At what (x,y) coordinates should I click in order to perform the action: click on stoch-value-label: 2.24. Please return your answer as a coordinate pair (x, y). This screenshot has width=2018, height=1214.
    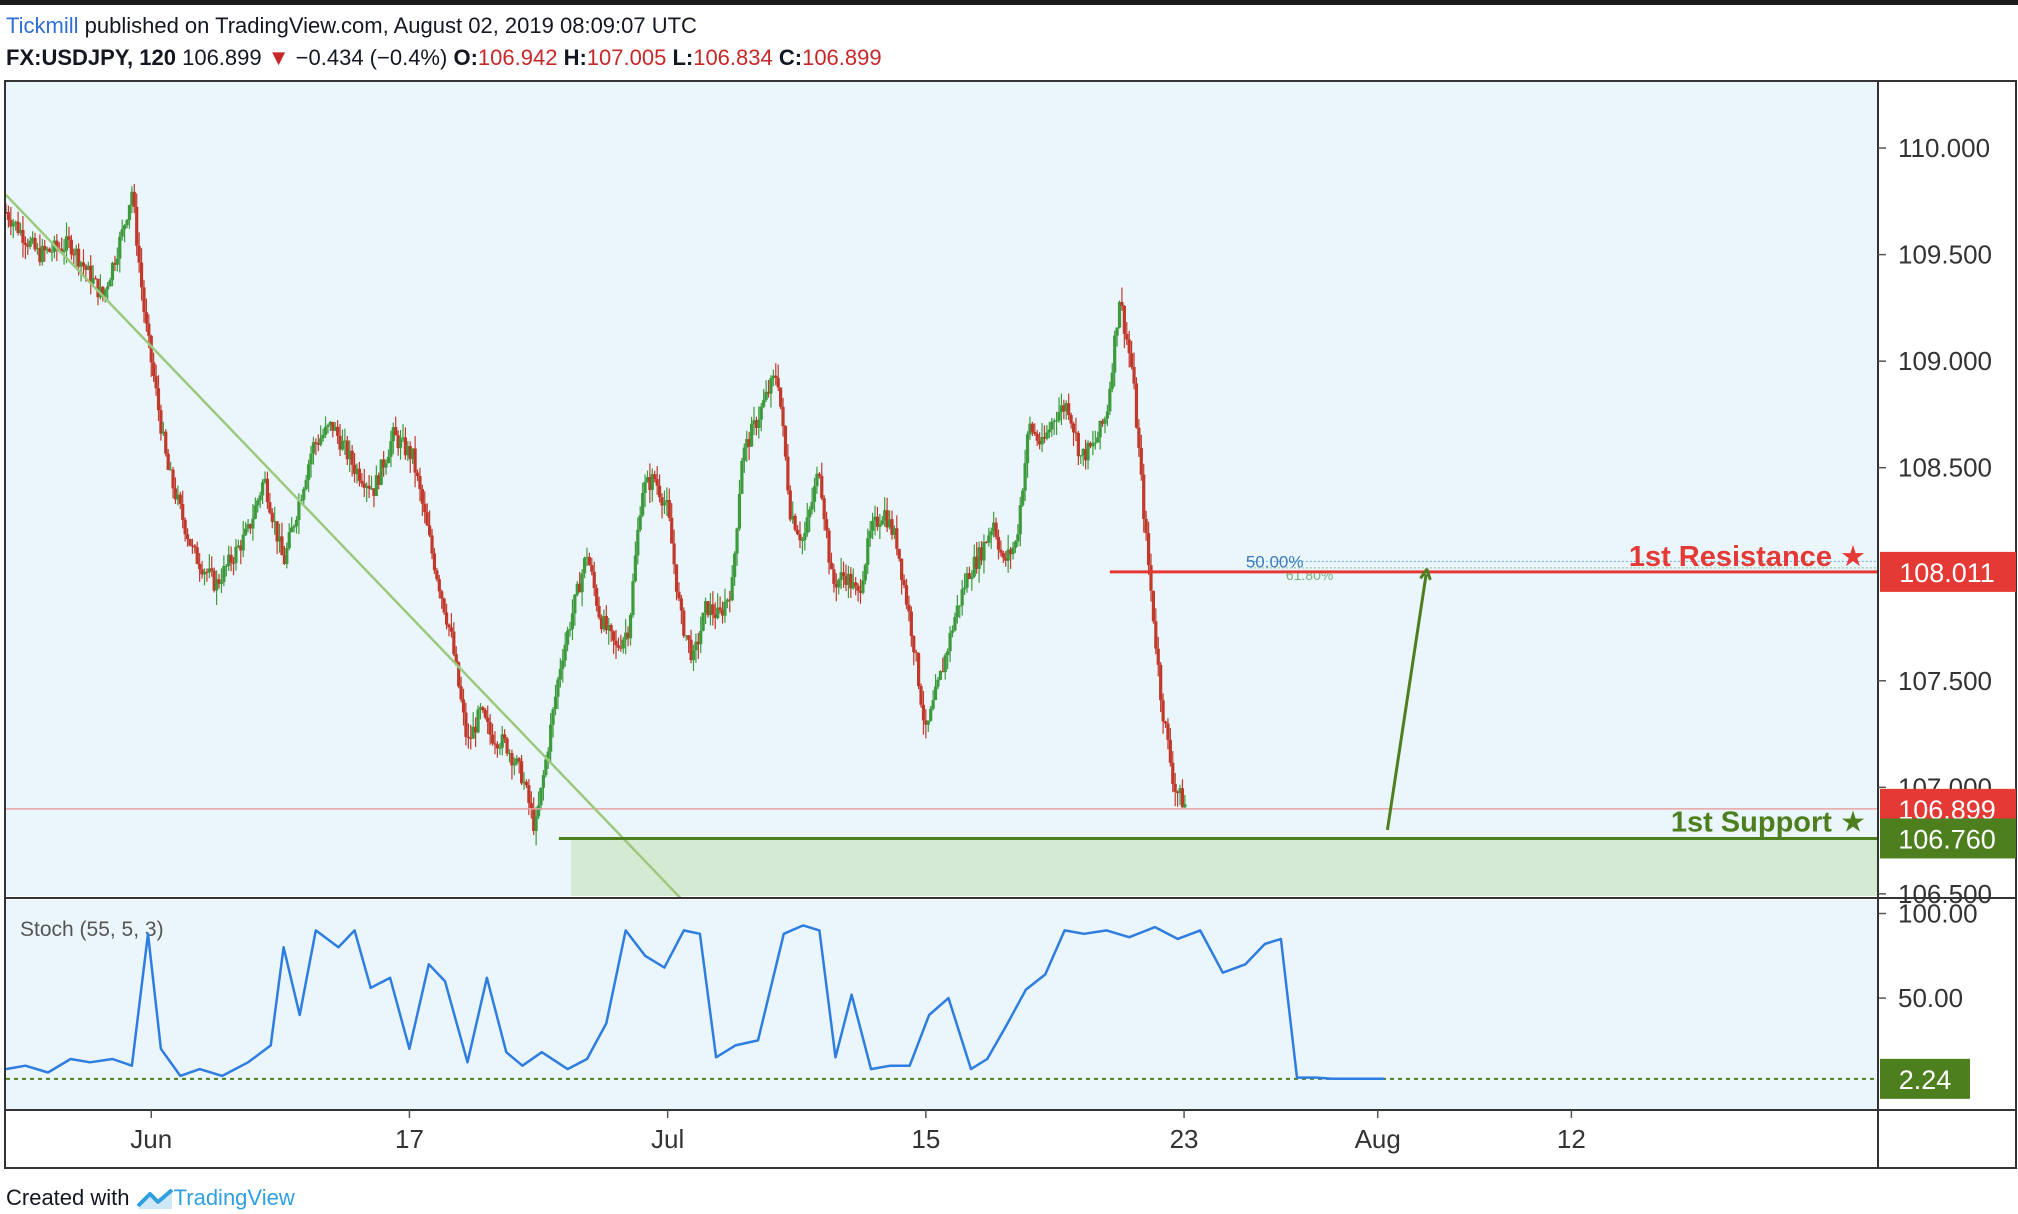
    Looking at the image, I should click on (1925, 1080).